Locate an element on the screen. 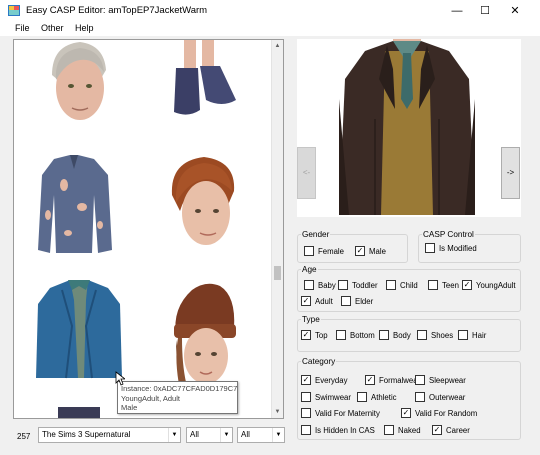 The width and height of the screenshot is (540, 455). adult-checkbox: Adult is located at coordinates (317, 301).